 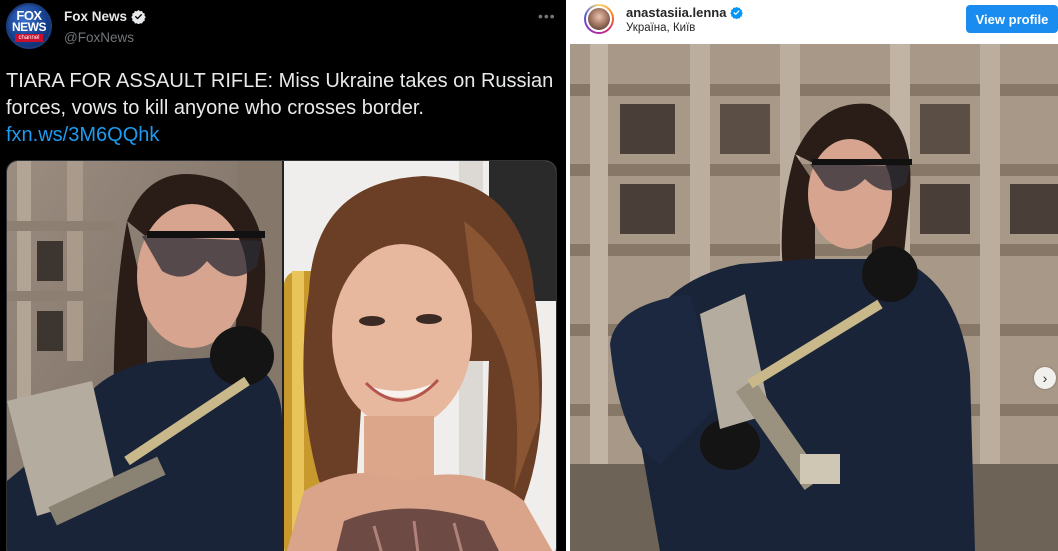 I want to click on tweet-link: fxn.ws/3M6QQhk, so click(x=82, y=135).